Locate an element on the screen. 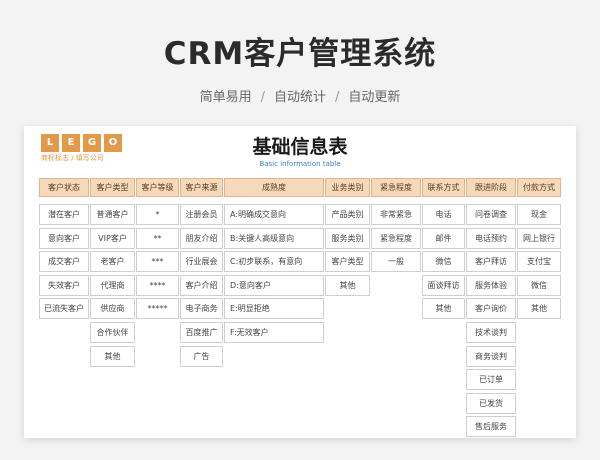 The image size is (600, 460). column-cells: 非常紧急 紧急程度 一般 is located at coordinates (396, 239).